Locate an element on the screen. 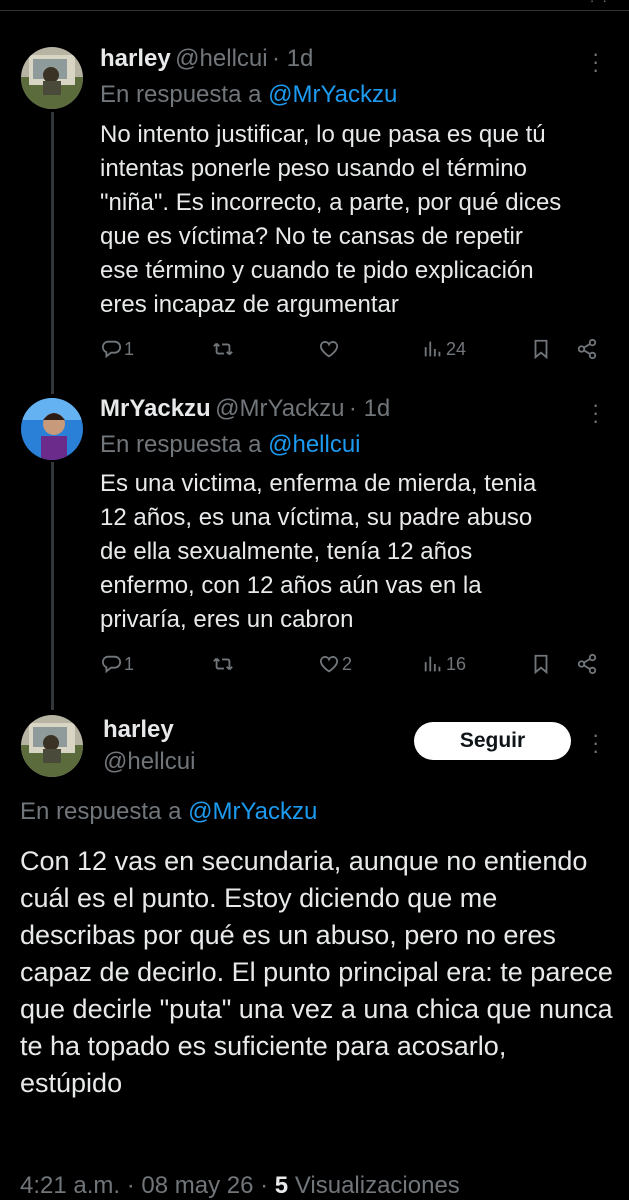  like-button: 2 is located at coordinates (335, 664).